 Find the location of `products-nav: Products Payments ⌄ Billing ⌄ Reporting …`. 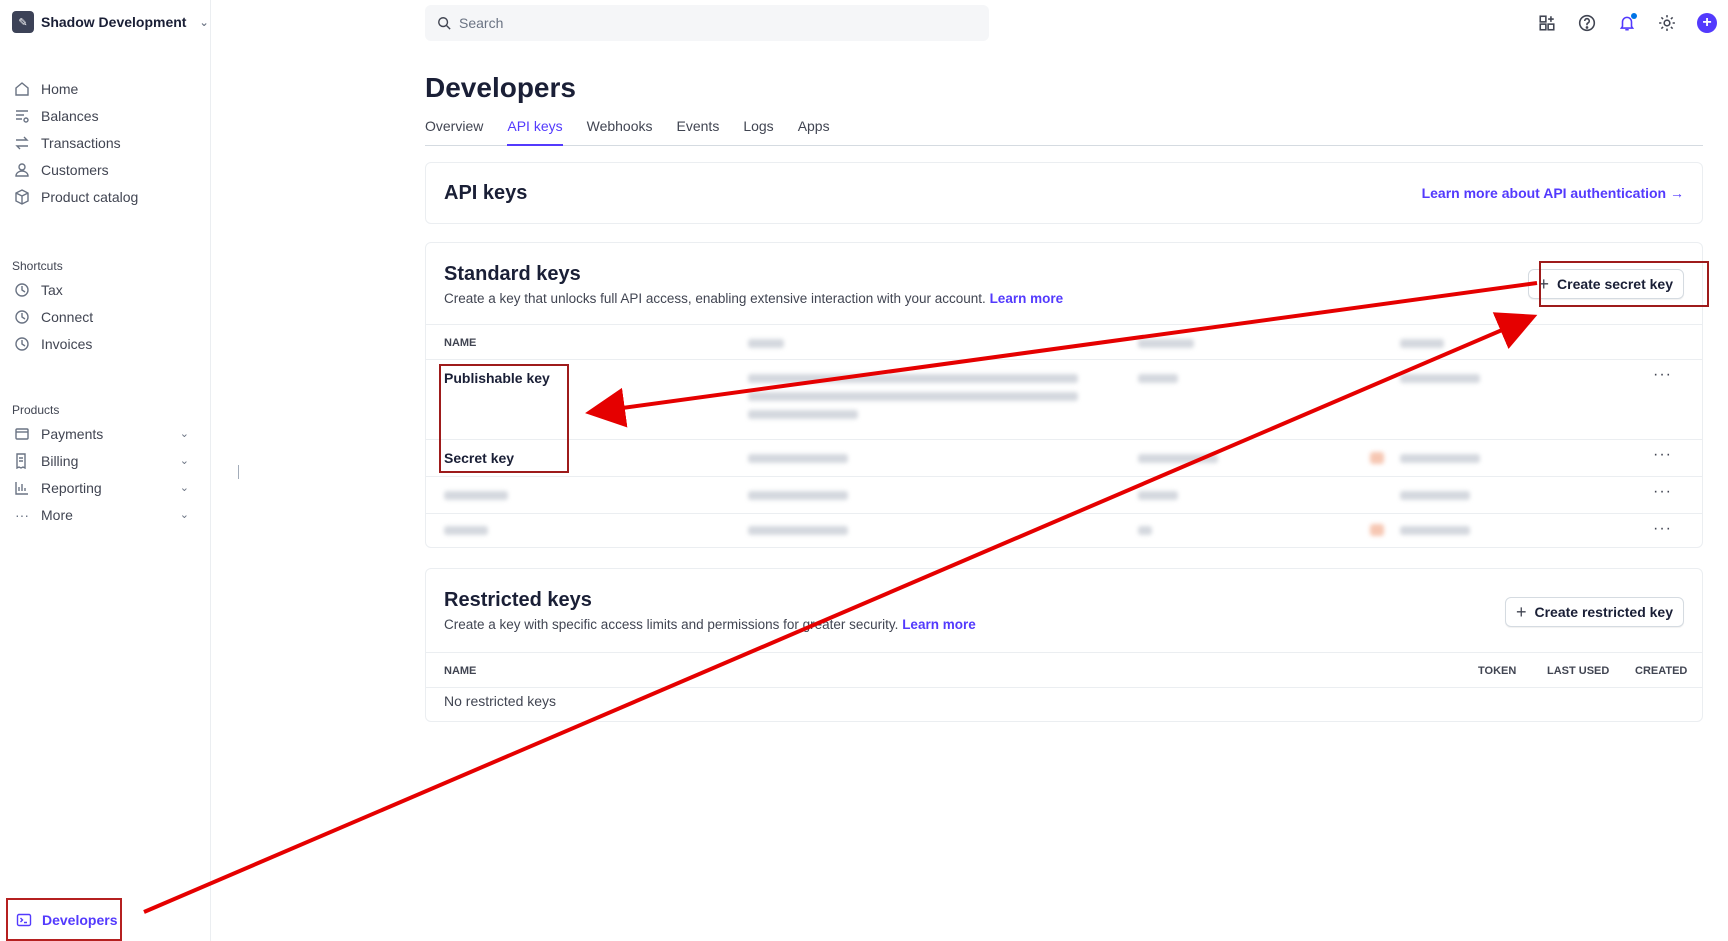

products-nav: Products Payments ⌄ Billing ⌄ Reporting … is located at coordinates (105, 464).